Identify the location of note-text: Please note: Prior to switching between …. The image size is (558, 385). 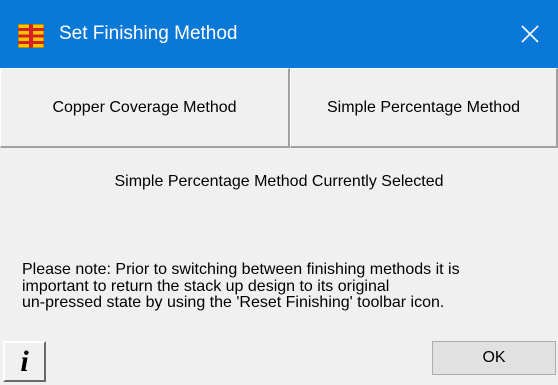
(290, 286).